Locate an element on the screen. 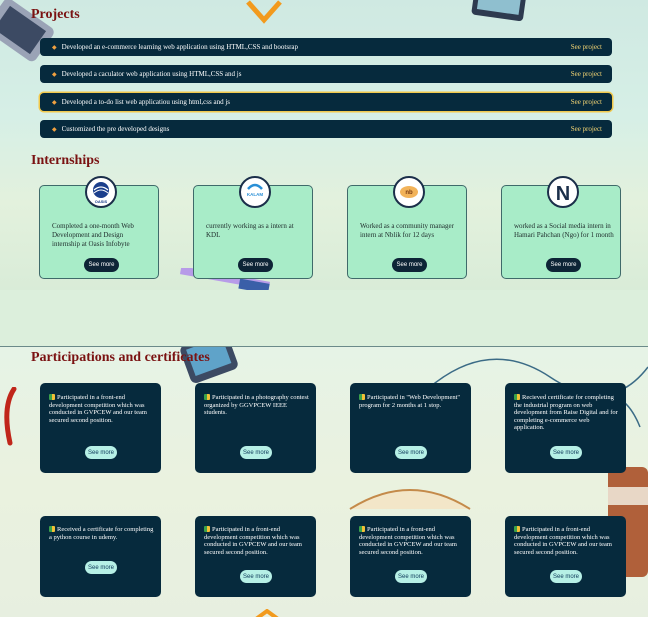 This screenshot has height=617, width=648. nblik-logo-icon: nb is located at coordinates (409, 192).